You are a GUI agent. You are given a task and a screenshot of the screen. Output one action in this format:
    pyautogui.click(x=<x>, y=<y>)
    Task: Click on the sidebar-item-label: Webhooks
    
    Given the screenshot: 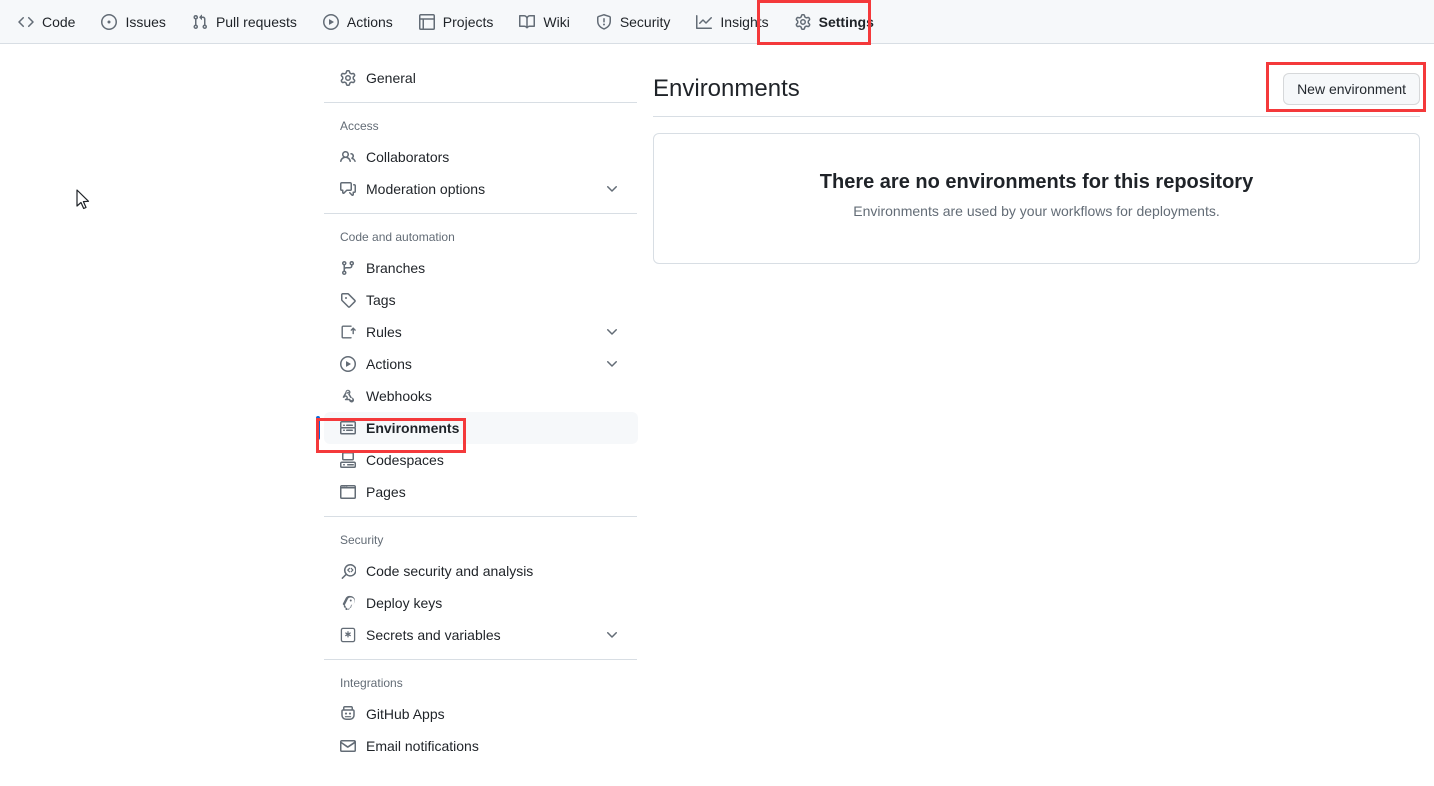 What is the action you would take?
    pyautogui.click(x=399, y=396)
    